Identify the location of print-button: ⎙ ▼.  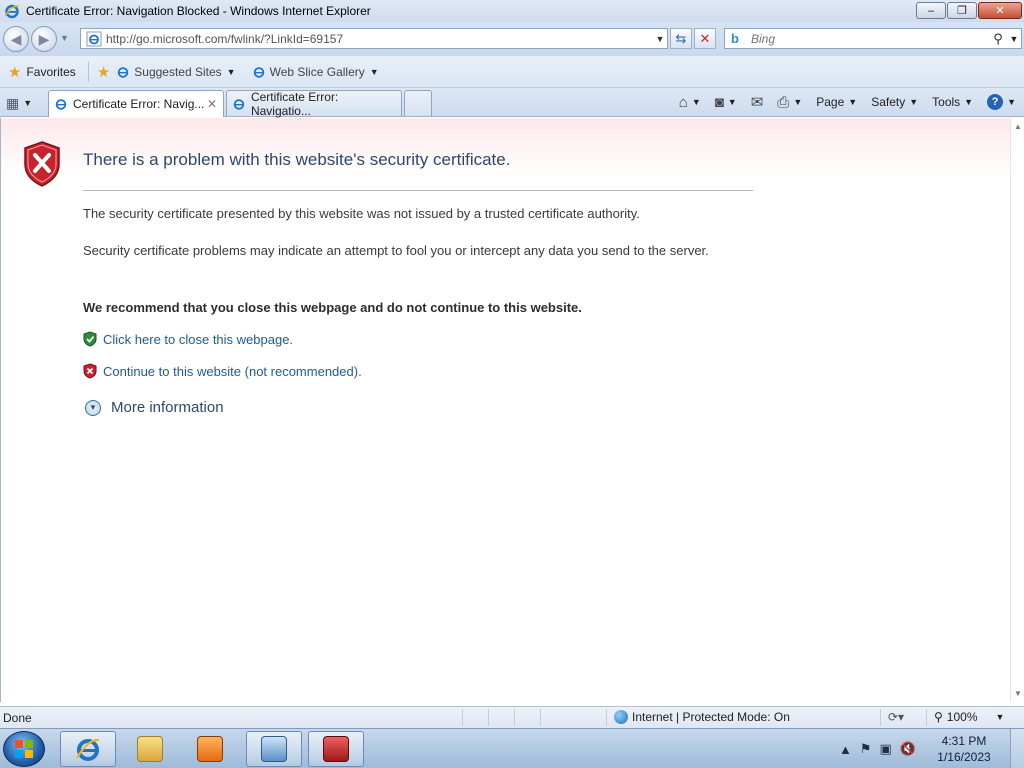
(789, 102).